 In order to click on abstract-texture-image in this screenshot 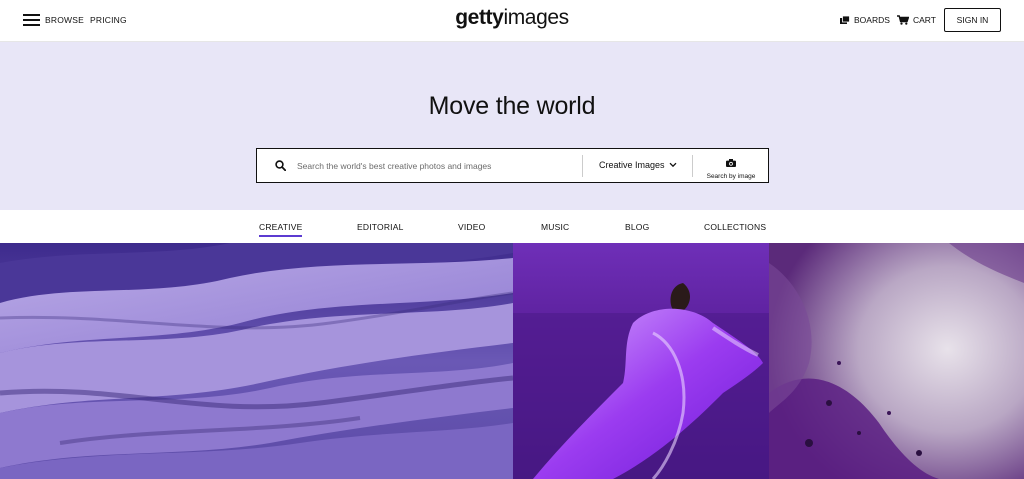, I will do `click(896, 361)`.